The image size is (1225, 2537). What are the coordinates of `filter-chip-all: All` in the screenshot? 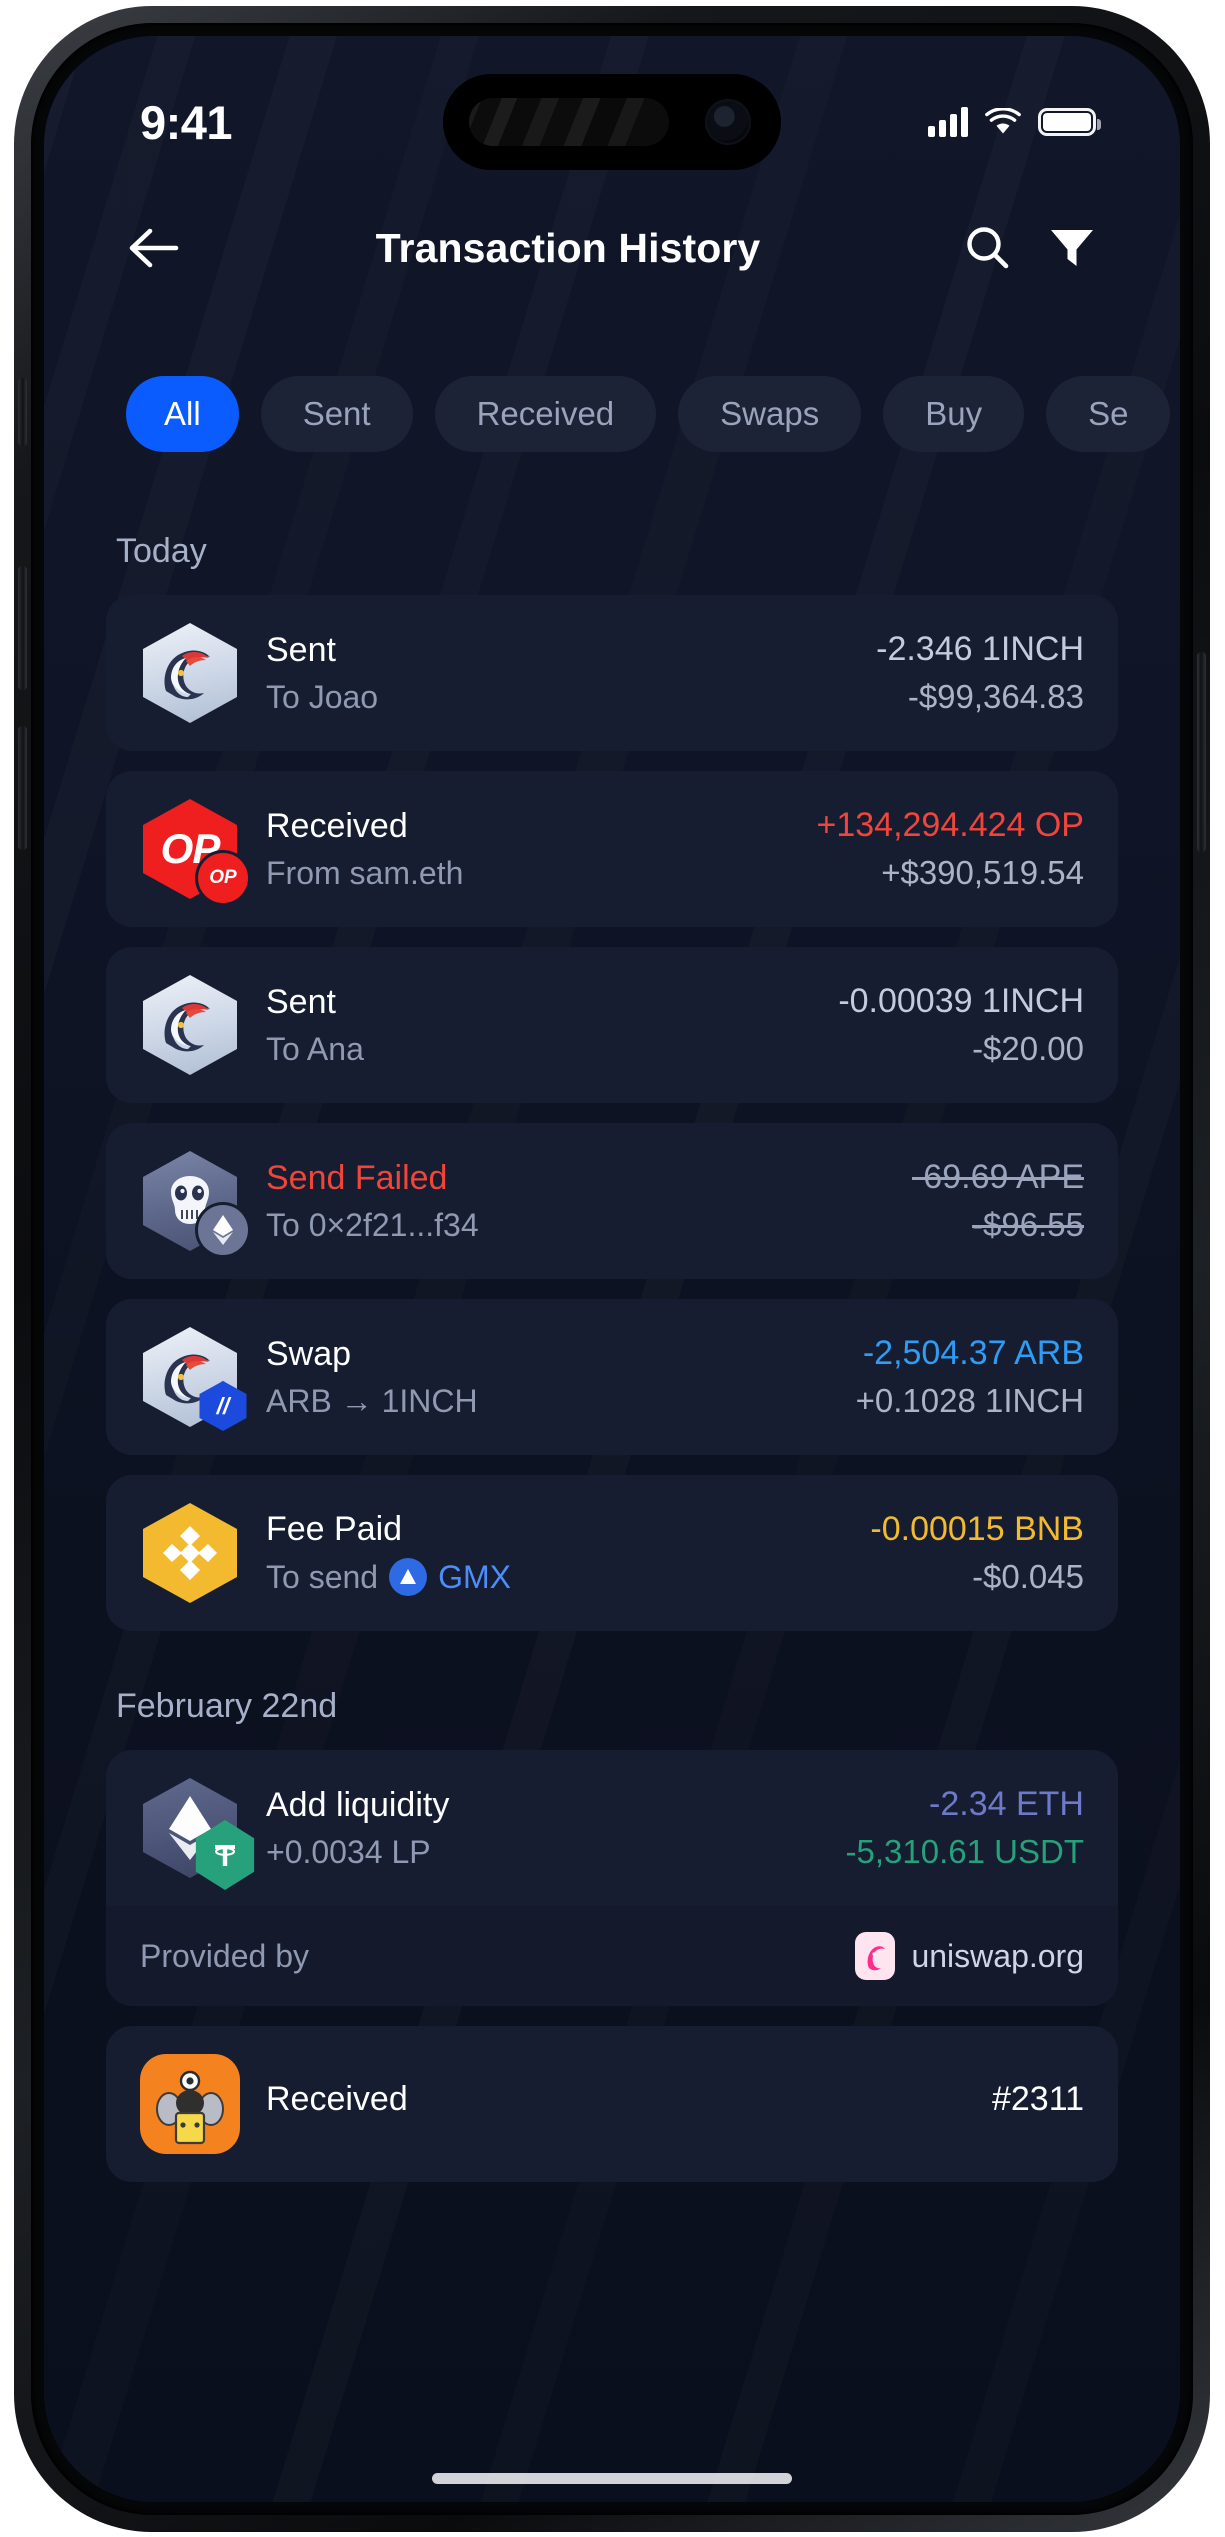 It's located at (182, 414).